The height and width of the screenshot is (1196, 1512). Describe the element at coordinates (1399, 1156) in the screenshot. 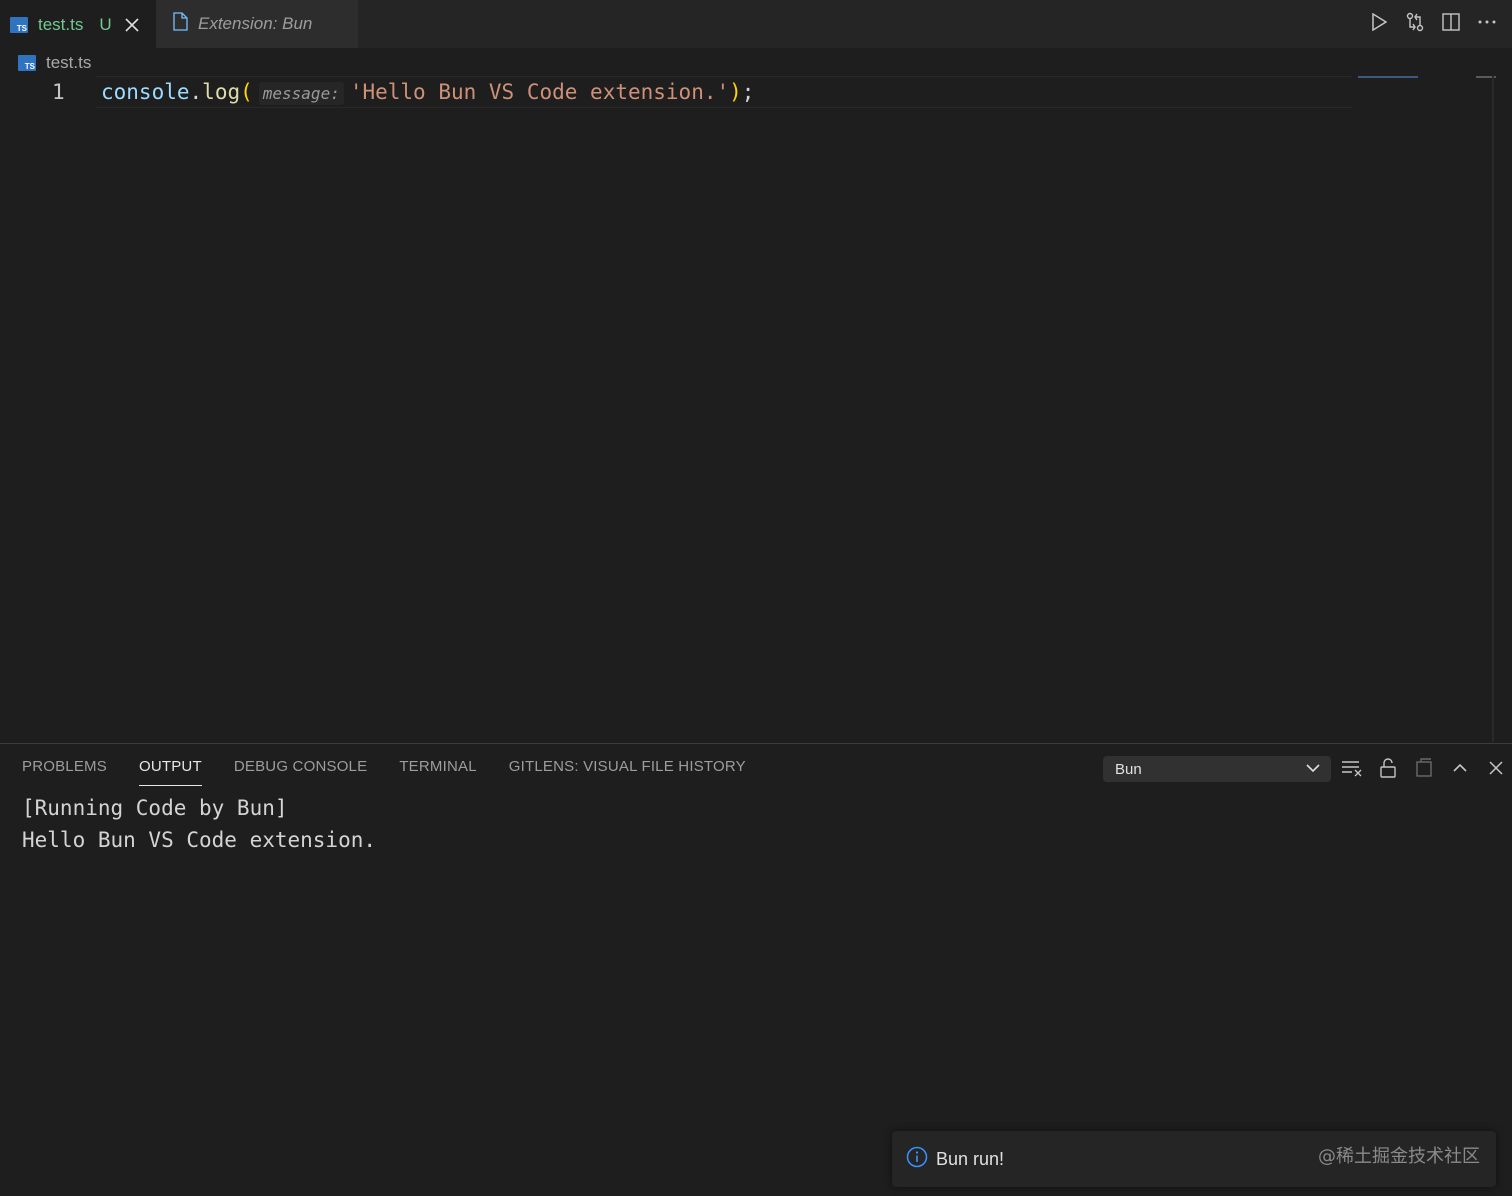

I see `watermark: @稀土掘金技术社区` at that location.